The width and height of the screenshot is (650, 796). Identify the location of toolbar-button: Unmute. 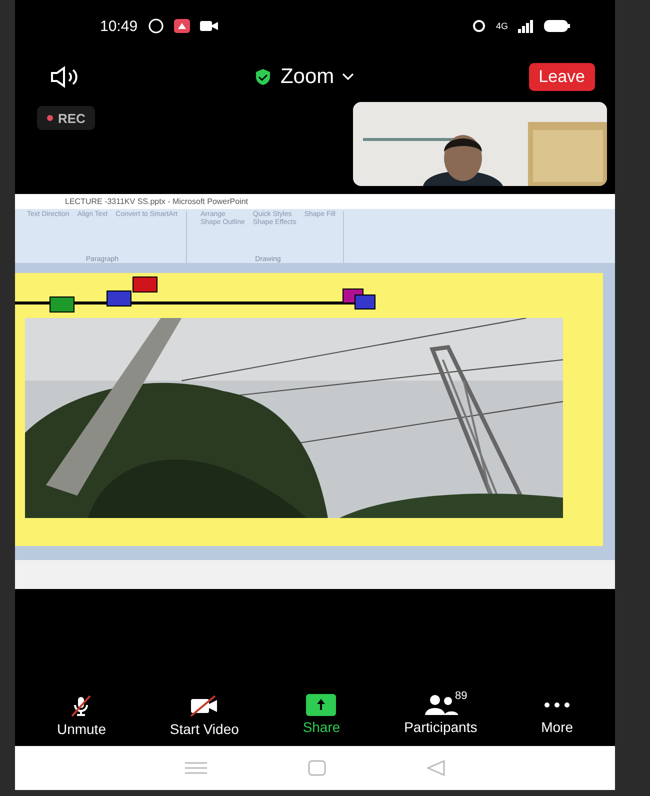
(81, 720).